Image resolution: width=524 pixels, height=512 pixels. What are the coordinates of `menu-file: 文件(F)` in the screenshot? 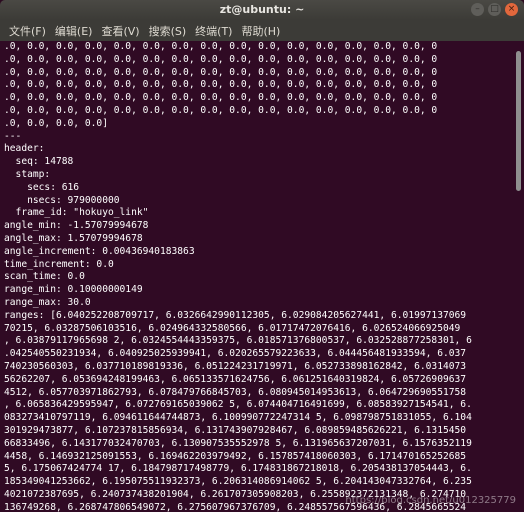 It's located at (27, 31).